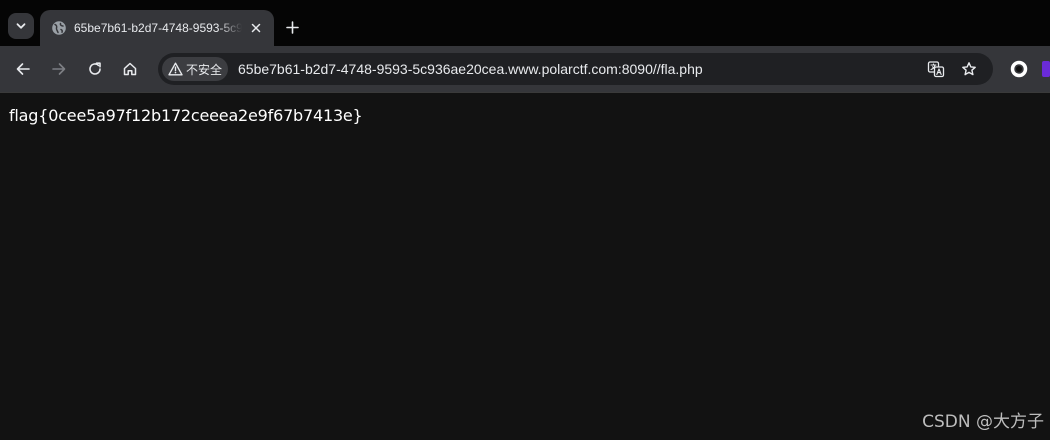 The height and width of the screenshot is (440, 1050). I want to click on reload-icon, so click(95, 68).